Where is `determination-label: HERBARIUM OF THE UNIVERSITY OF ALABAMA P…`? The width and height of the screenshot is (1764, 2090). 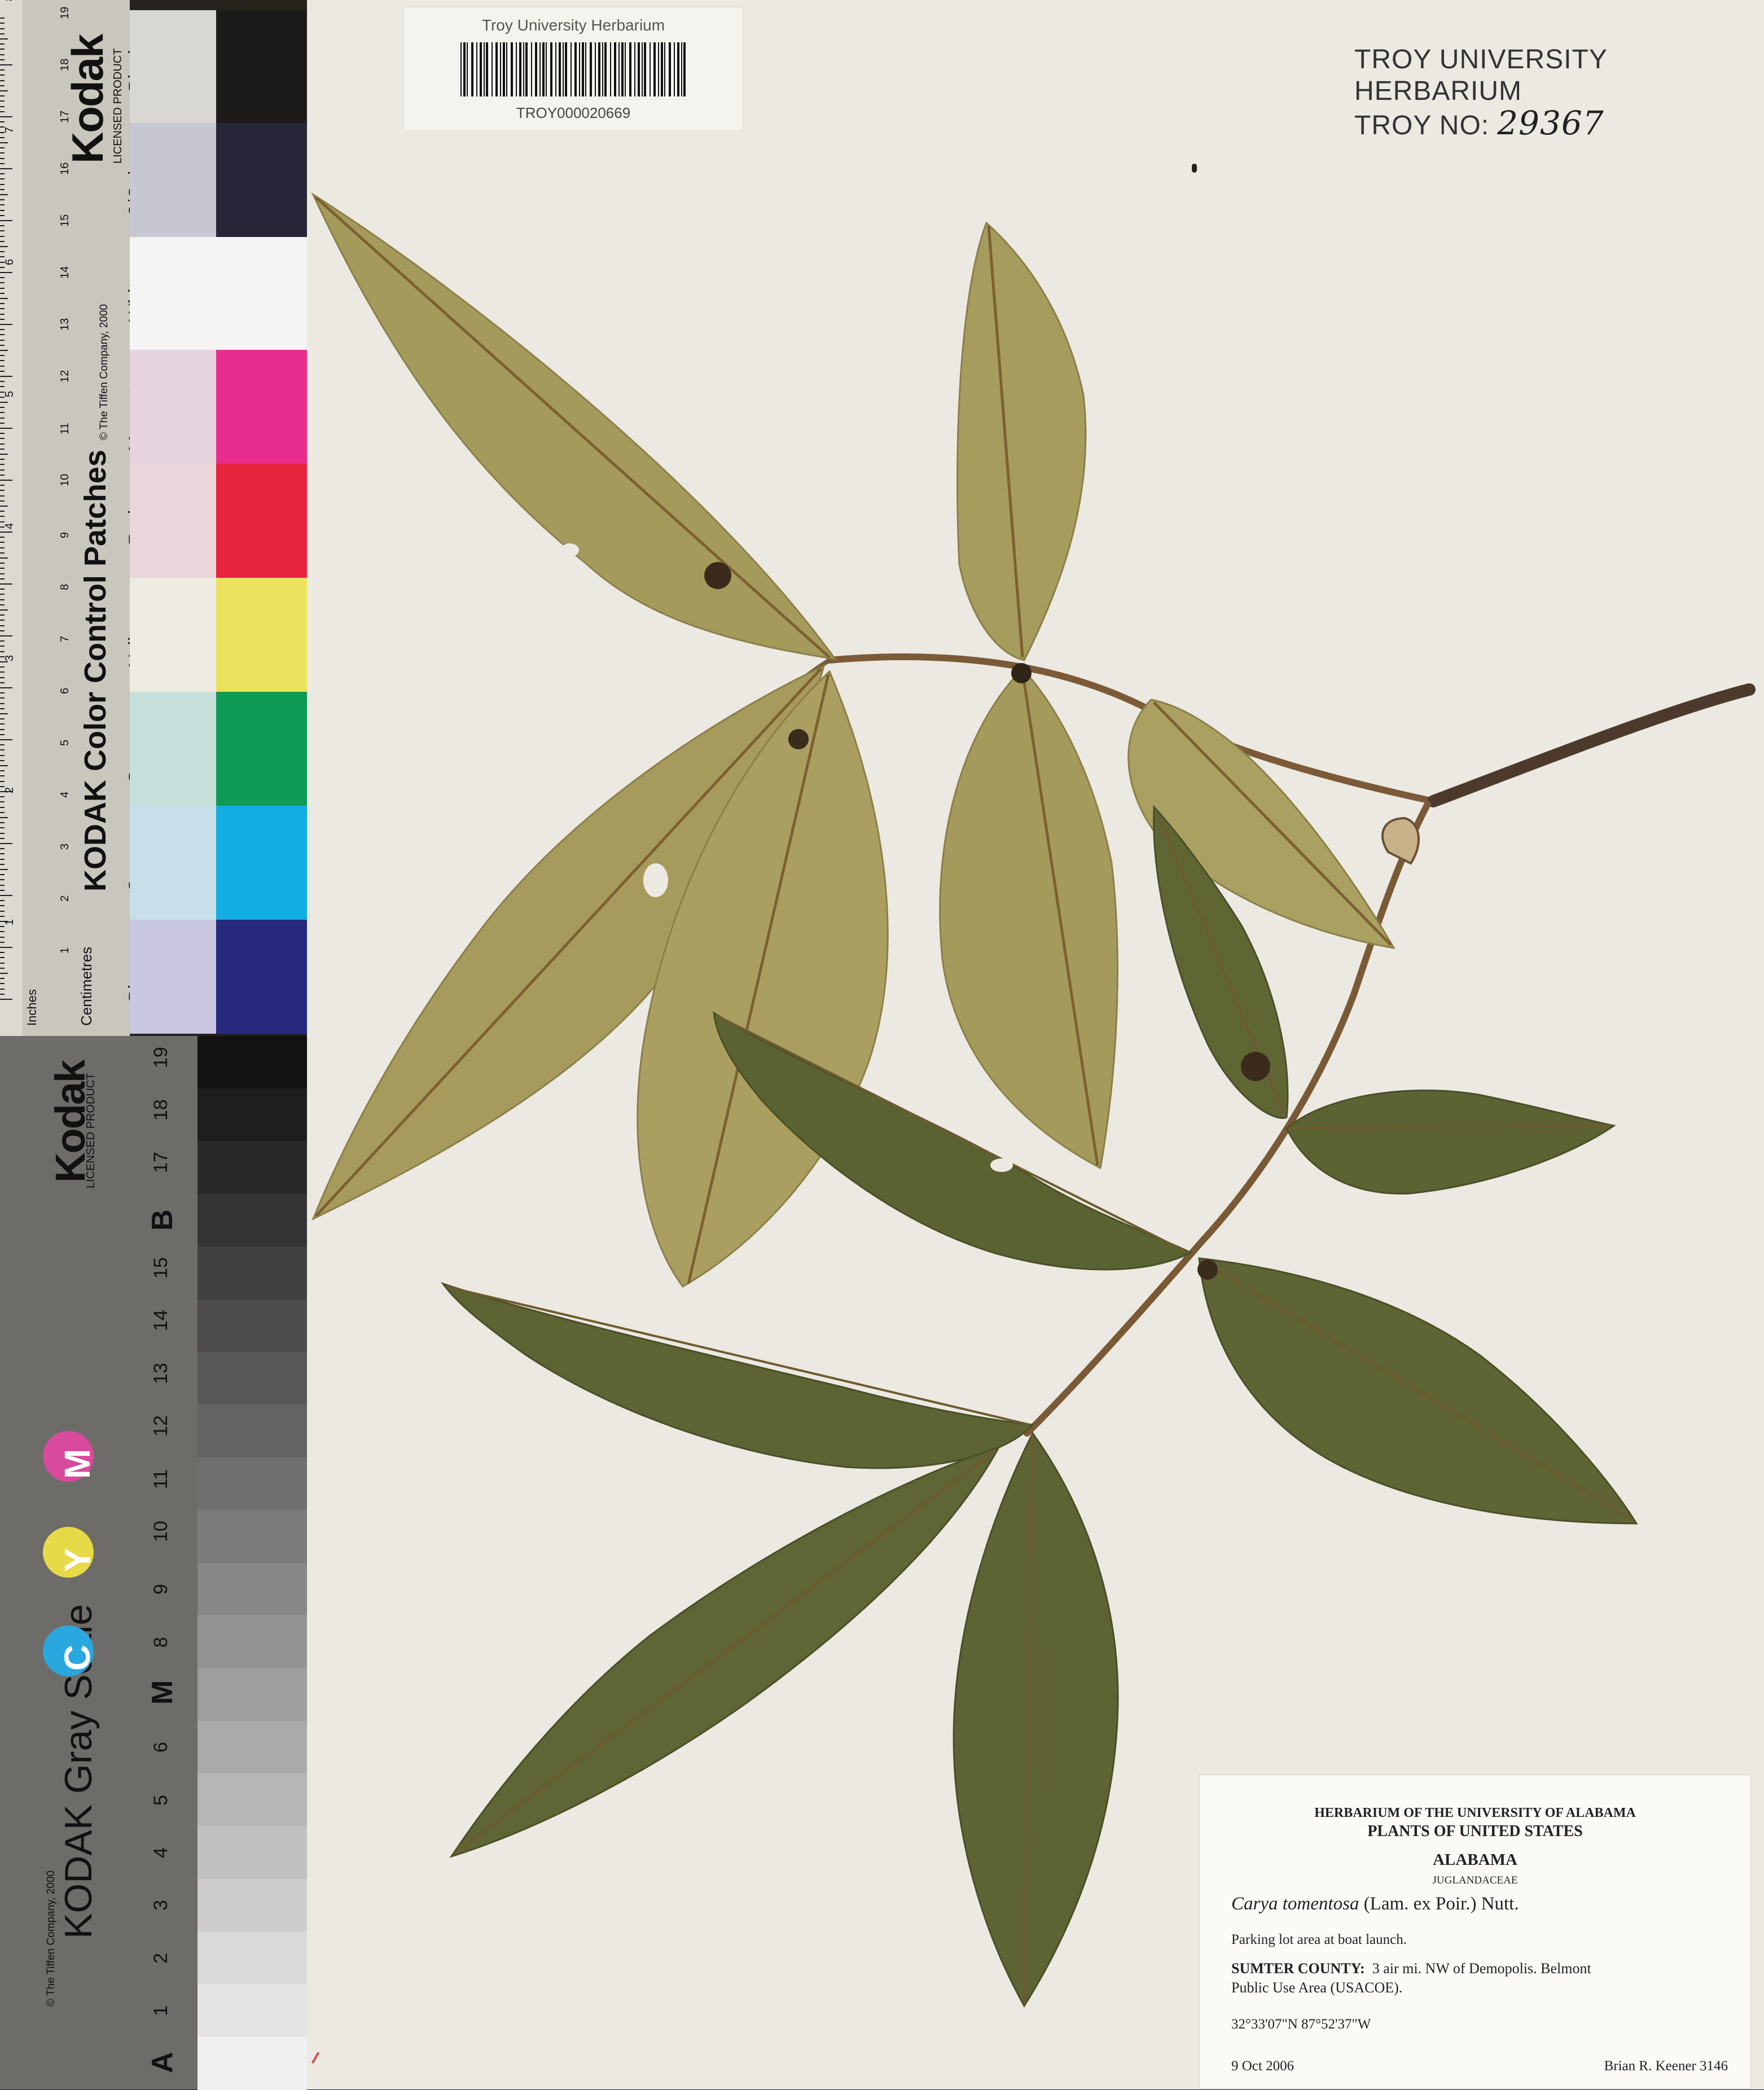
determination-label: HERBARIUM OF THE UNIVERSITY OF ALABAMA P… is located at coordinates (1475, 1932).